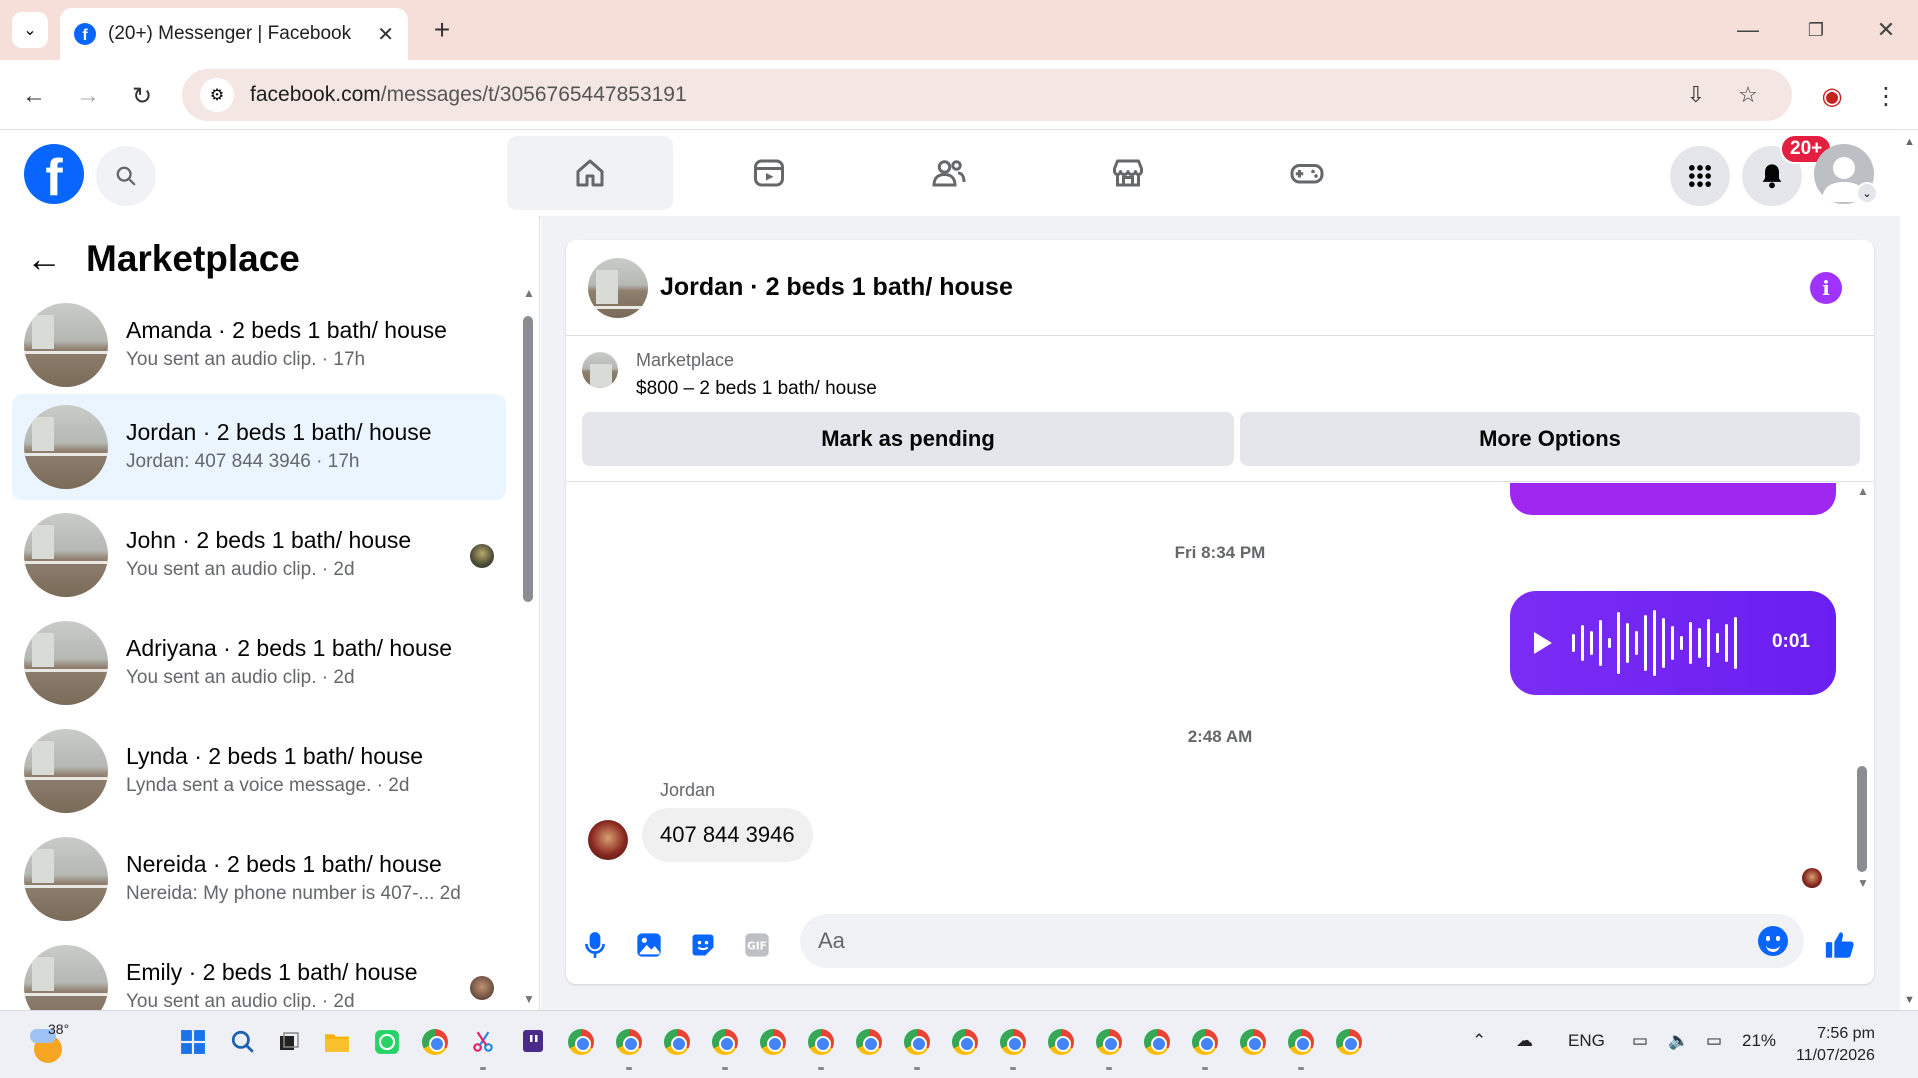 The image size is (1918, 1078). I want to click on listing-price: $800 – 2 beds 1 bath/ house, so click(756, 389).